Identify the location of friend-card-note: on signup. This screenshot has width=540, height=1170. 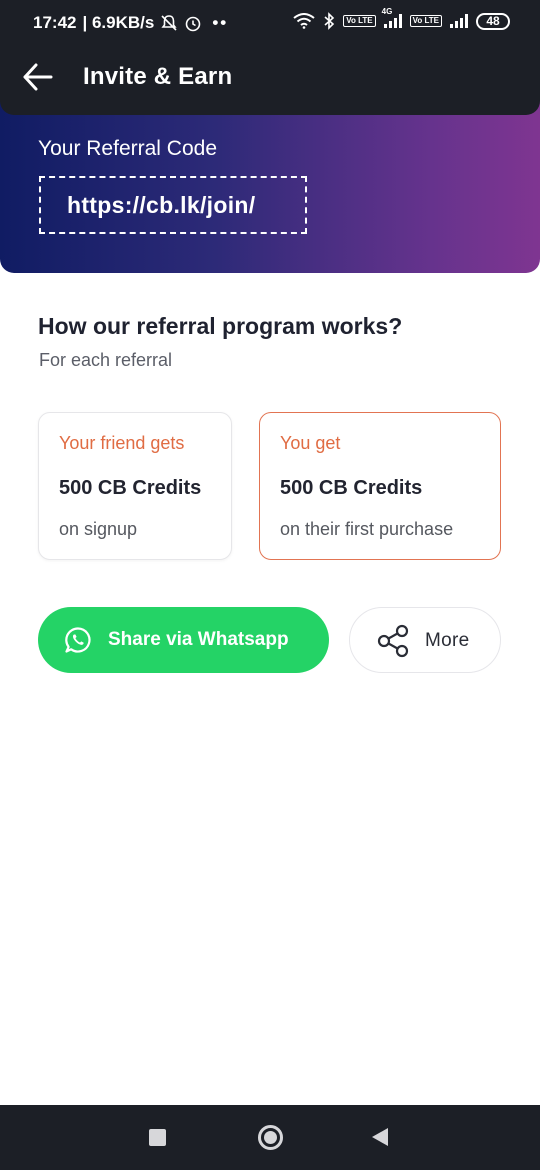
(98, 529).